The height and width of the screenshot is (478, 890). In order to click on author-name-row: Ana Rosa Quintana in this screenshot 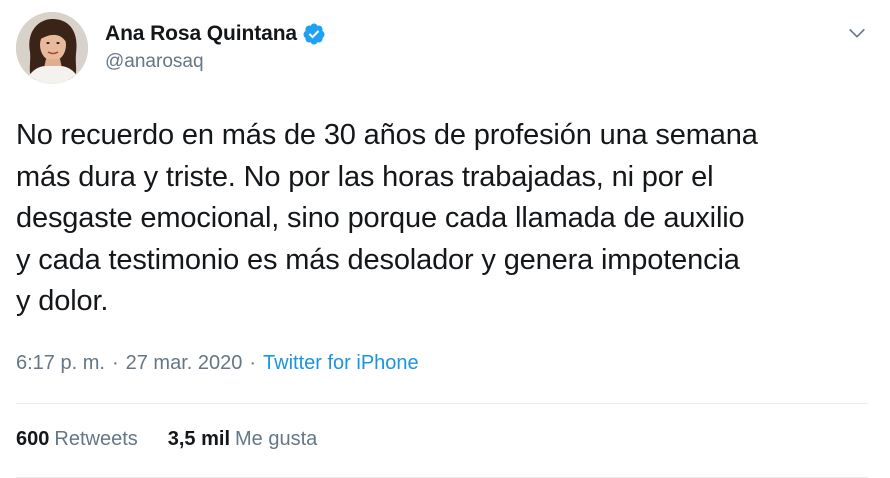, I will do `click(215, 34)`.